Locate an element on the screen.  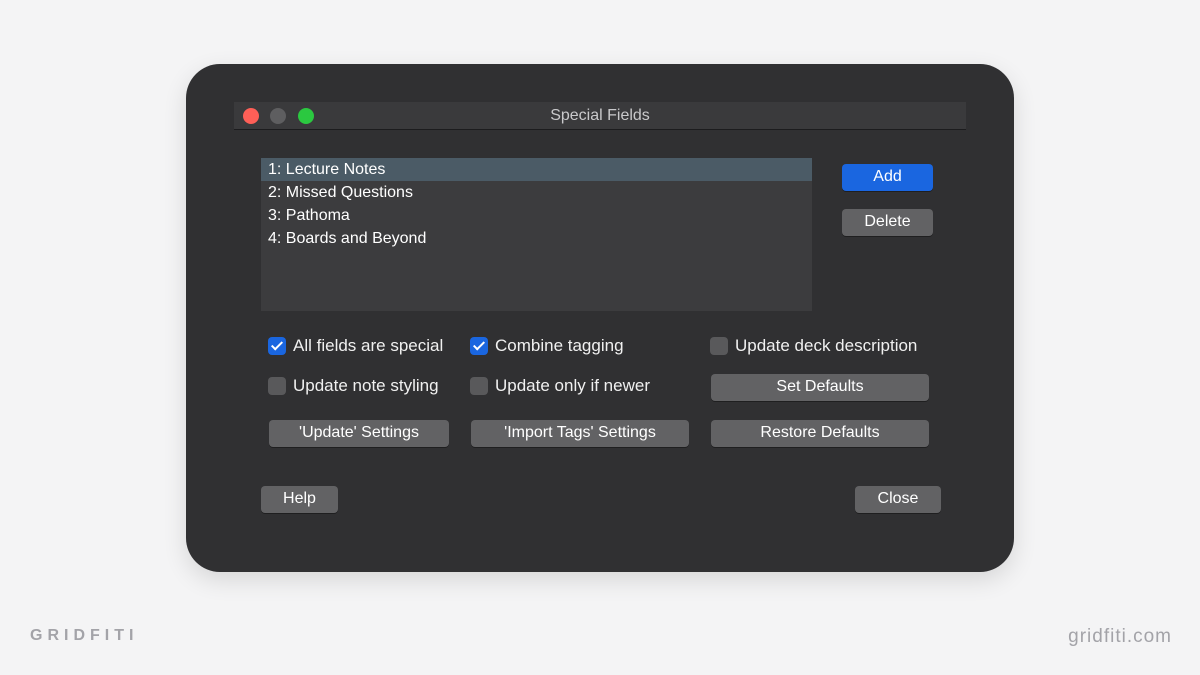
import-tags-settings-button: 'Import Tags' Settings is located at coordinates (580, 433).